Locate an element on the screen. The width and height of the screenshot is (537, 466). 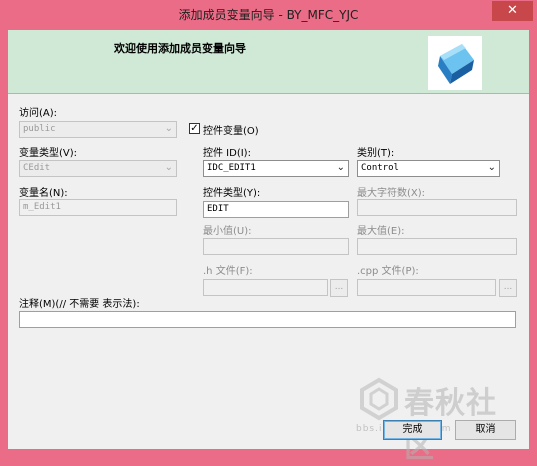
watermark-logo: 春秋社区 bbs.ichunqiu.com is located at coordinates (436, 420).